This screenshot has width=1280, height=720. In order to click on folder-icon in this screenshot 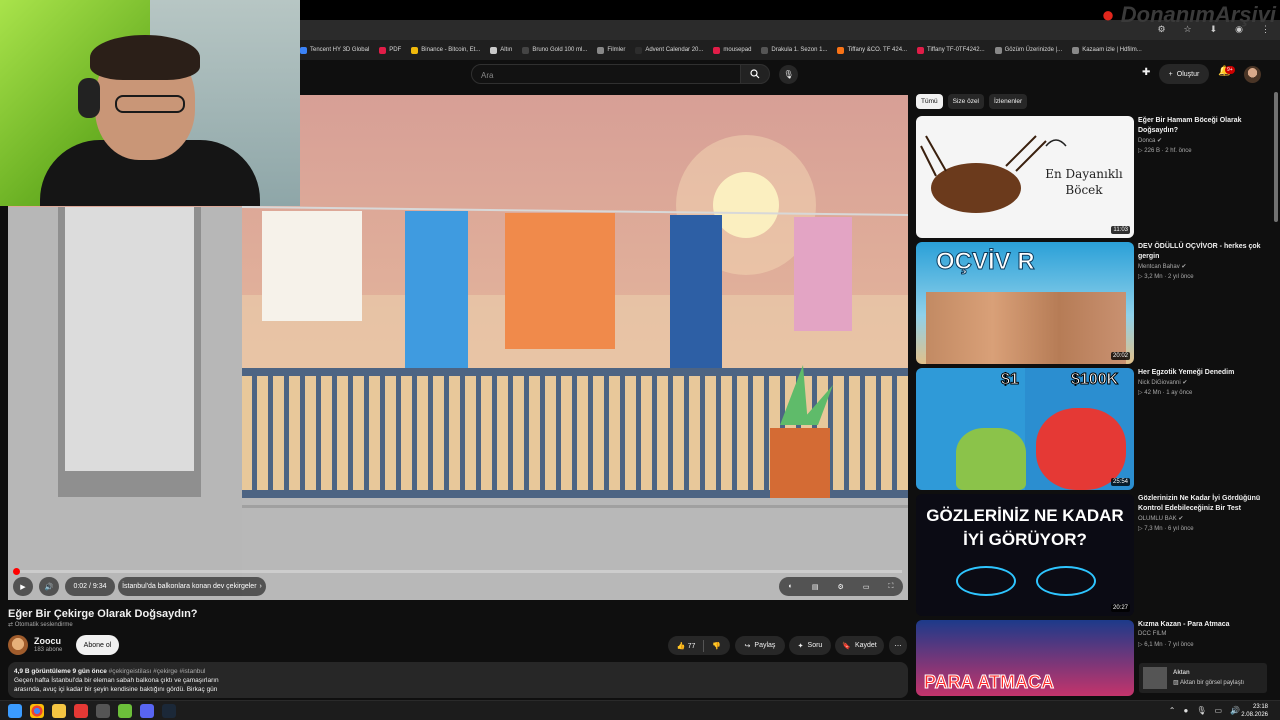, I will do `click(59, 711)`.